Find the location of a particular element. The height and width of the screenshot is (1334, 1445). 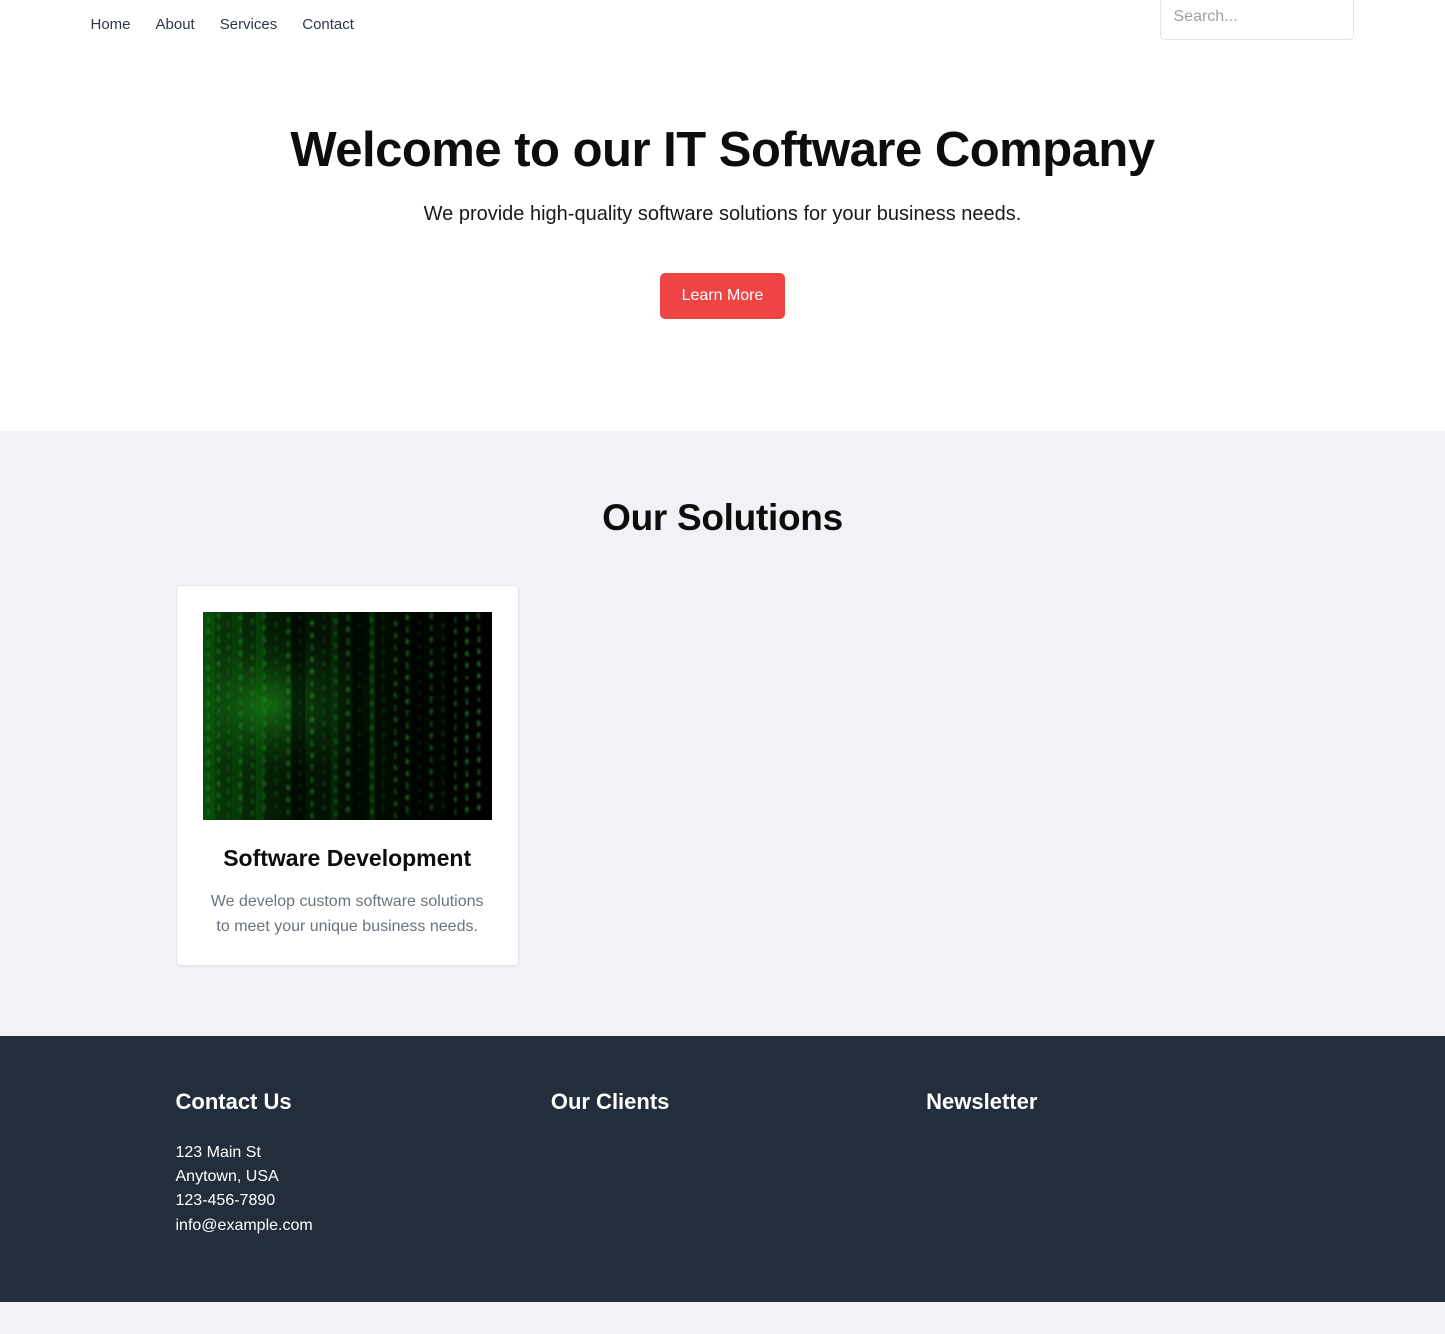

nav-item-home: Home is located at coordinates (111, 25).